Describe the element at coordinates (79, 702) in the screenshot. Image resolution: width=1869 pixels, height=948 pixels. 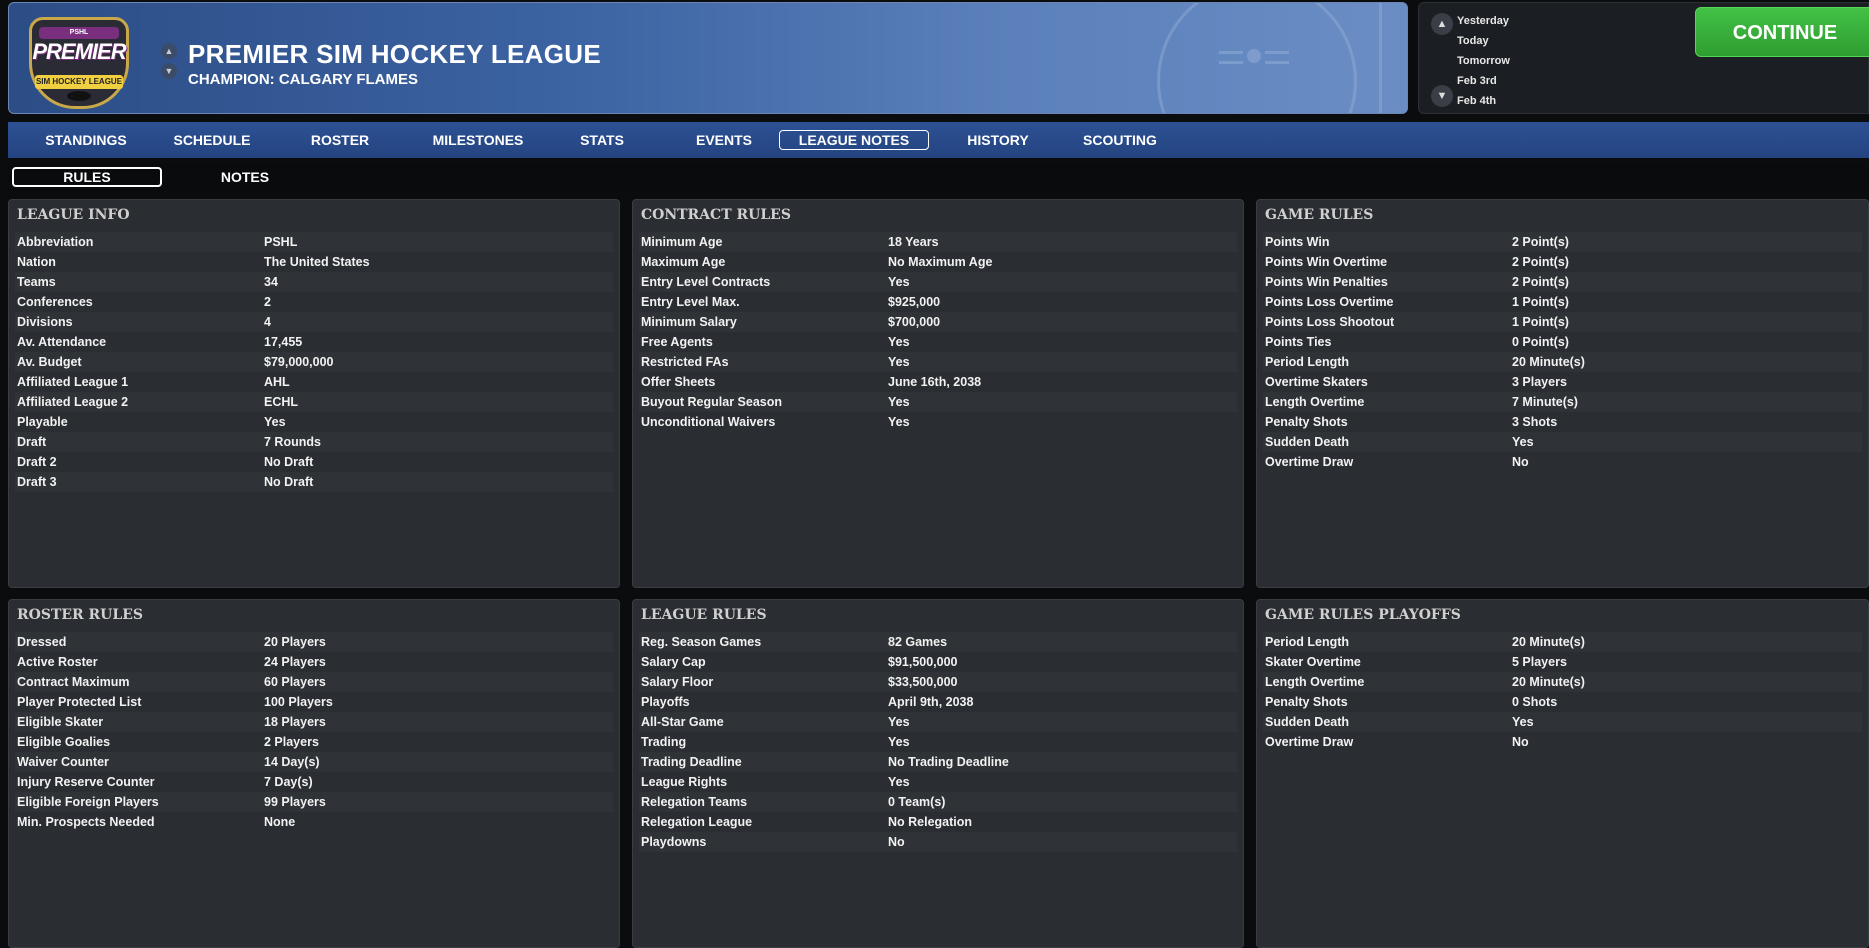
I see `rule-label: Player Protected List` at that location.